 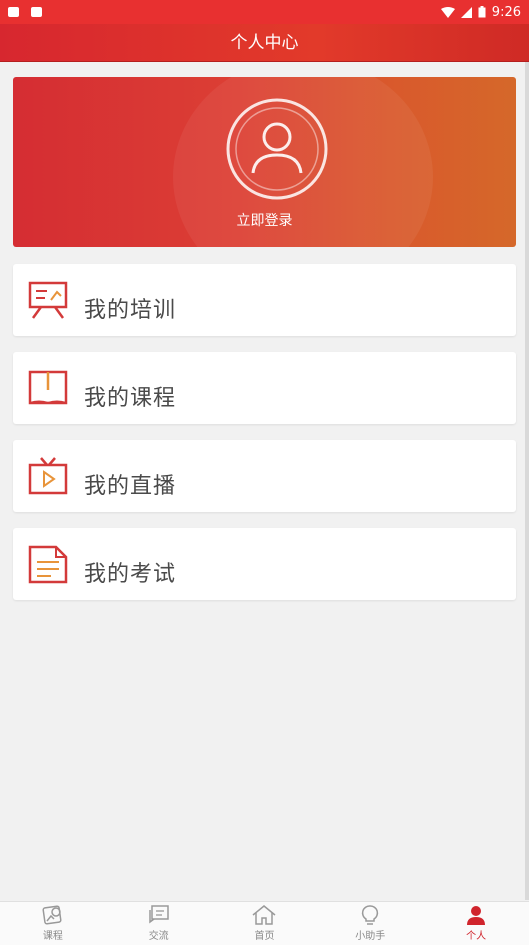 I want to click on book-icon, so click(x=48, y=387).